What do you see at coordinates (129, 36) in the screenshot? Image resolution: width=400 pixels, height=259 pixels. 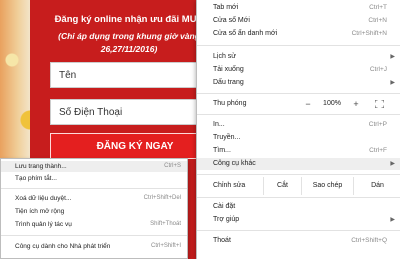 I see `promo-subtitle-line1: (Chỉ áp dụng trong khung giờ vàng` at bounding box center [129, 36].